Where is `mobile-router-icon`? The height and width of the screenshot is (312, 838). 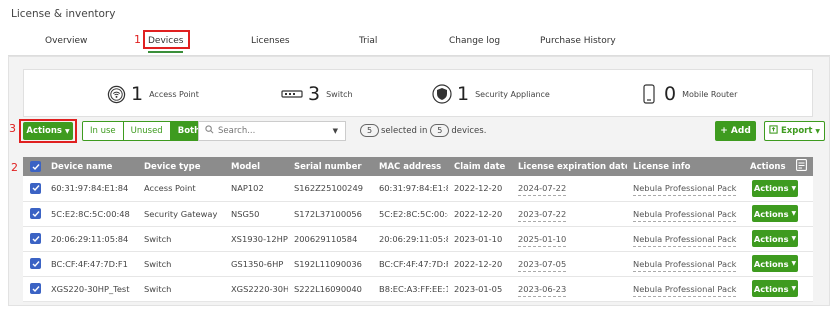
mobile-router-icon is located at coordinates (649, 94).